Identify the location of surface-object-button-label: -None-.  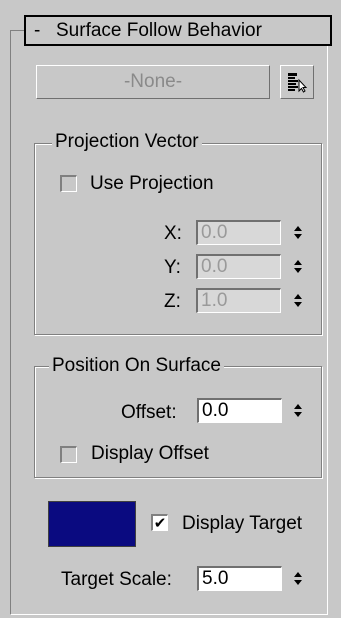
(153, 81).